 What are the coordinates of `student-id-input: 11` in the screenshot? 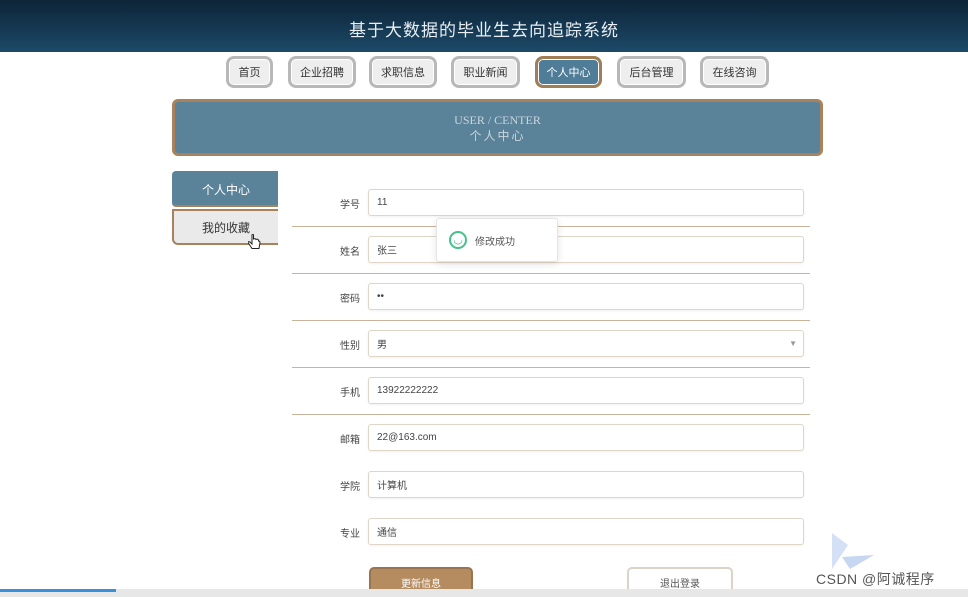 It's located at (586, 202).